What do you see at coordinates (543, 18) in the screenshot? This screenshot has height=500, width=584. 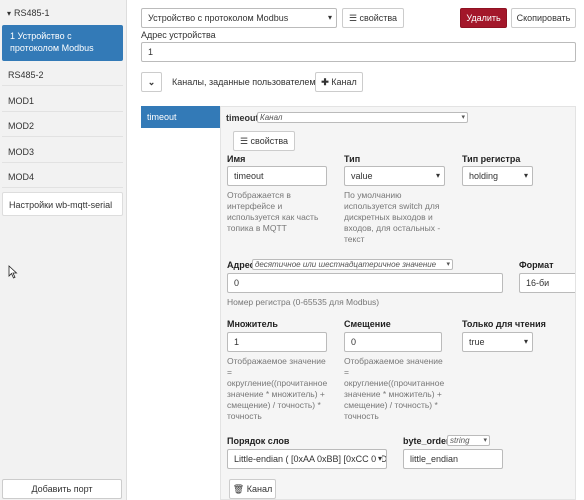 I see `copy-device-button: Скопировать` at bounding box center [543, 18].